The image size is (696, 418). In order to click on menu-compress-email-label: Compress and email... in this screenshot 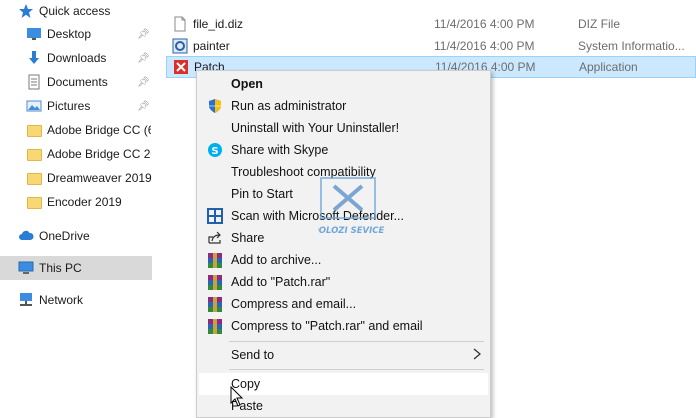, I will do `click(294, 304)`.